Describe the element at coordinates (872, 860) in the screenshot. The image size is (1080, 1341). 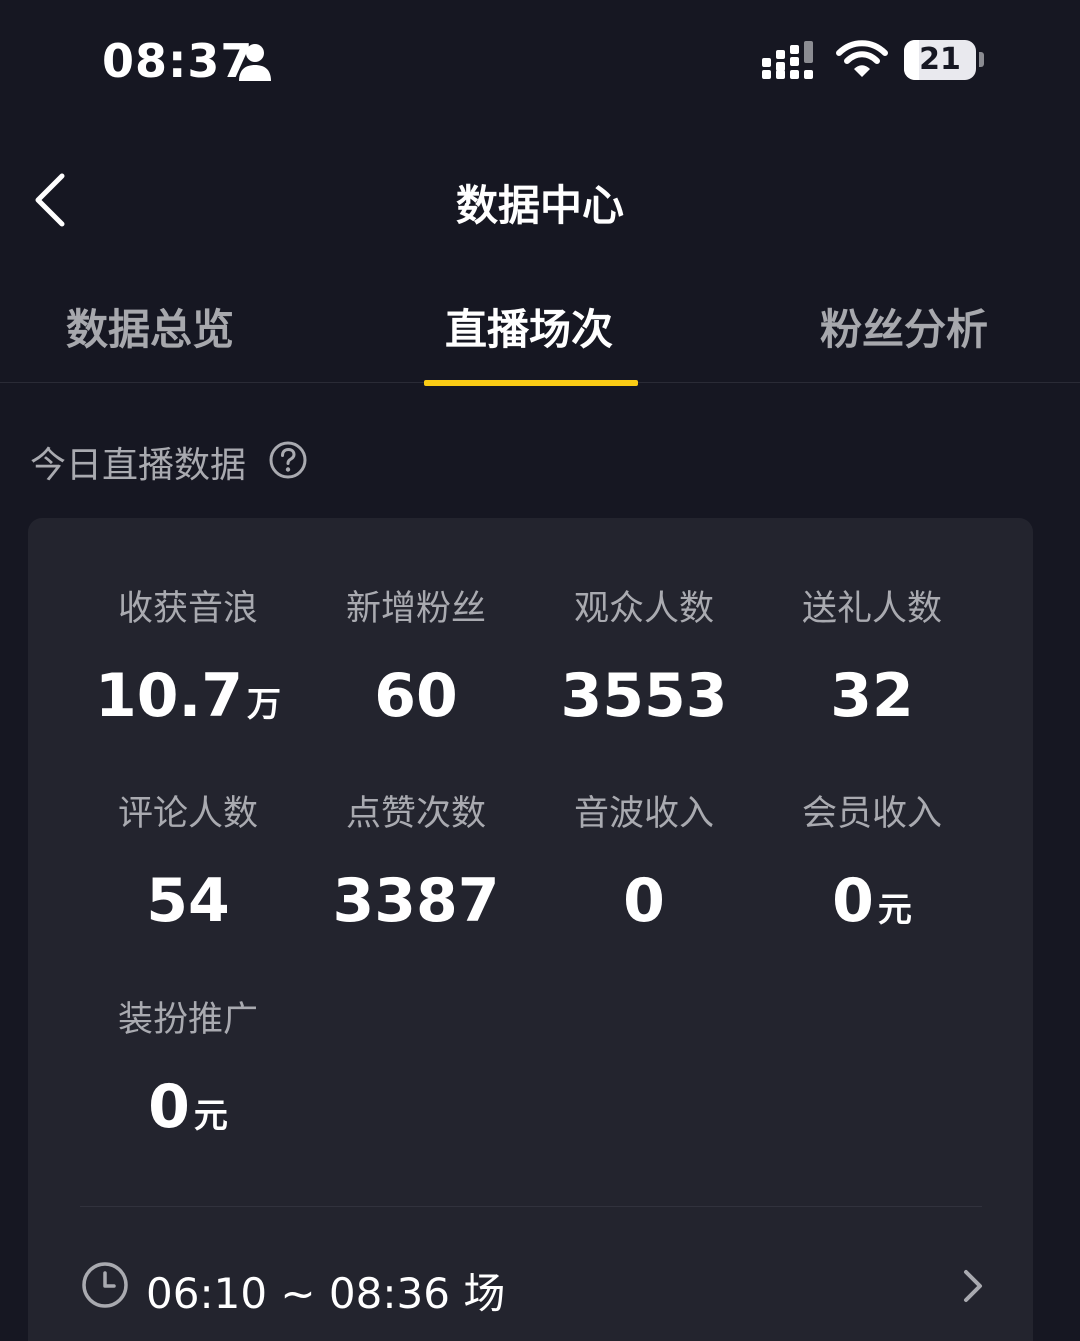
I see `metric-member-income: 会员收入 0元` at that location.